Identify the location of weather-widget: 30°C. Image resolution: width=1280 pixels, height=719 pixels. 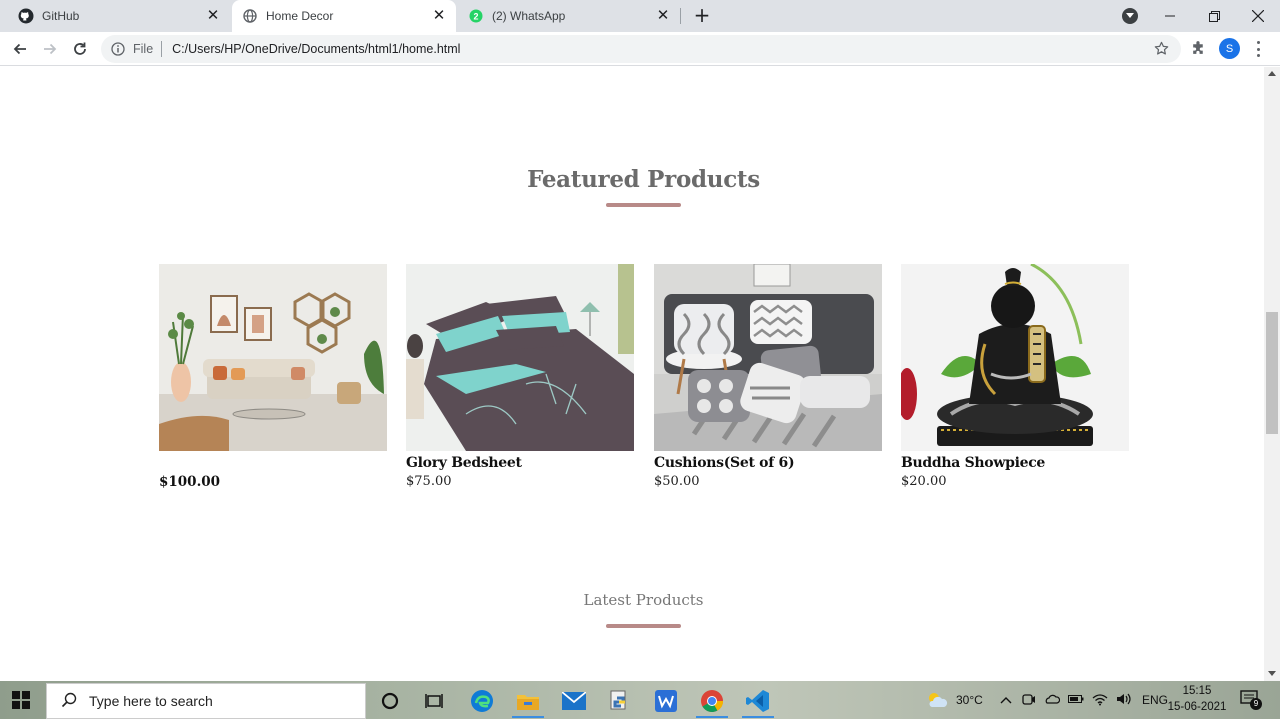
(954, 700).